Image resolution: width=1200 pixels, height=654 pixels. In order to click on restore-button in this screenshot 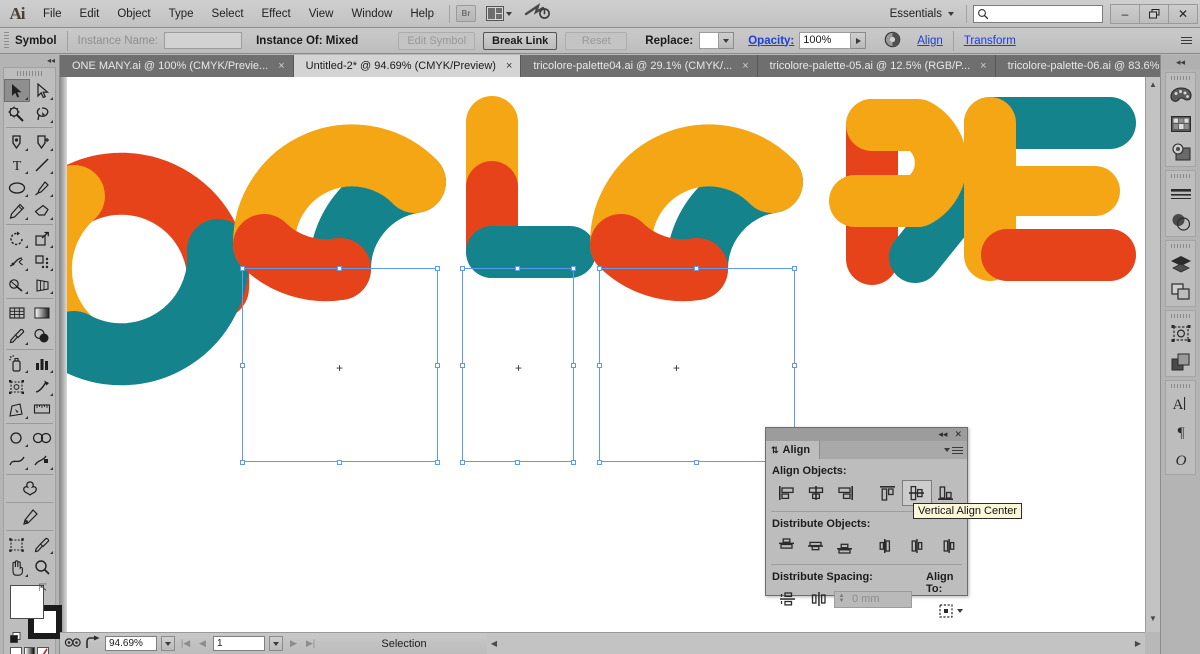, I will do `click(1154, 13)`.